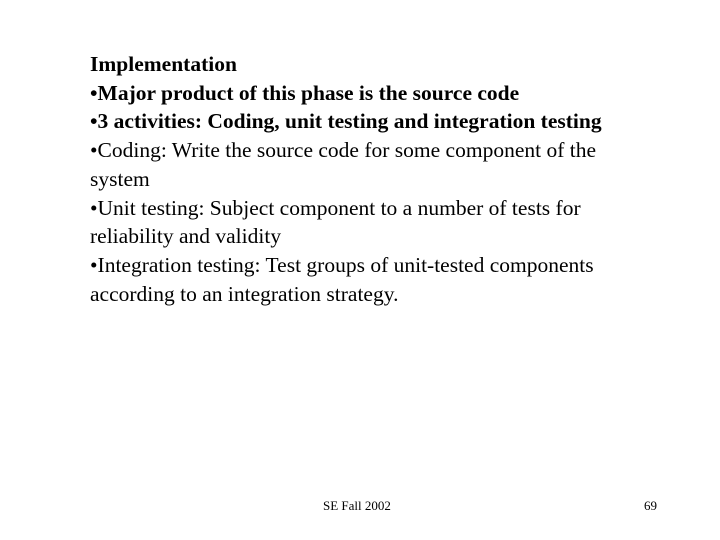  What do you see at coordinates (186, 236) in the screenshot?
I see `bullet-text-continued: reliability and validity` at bounding box center [186, 236].